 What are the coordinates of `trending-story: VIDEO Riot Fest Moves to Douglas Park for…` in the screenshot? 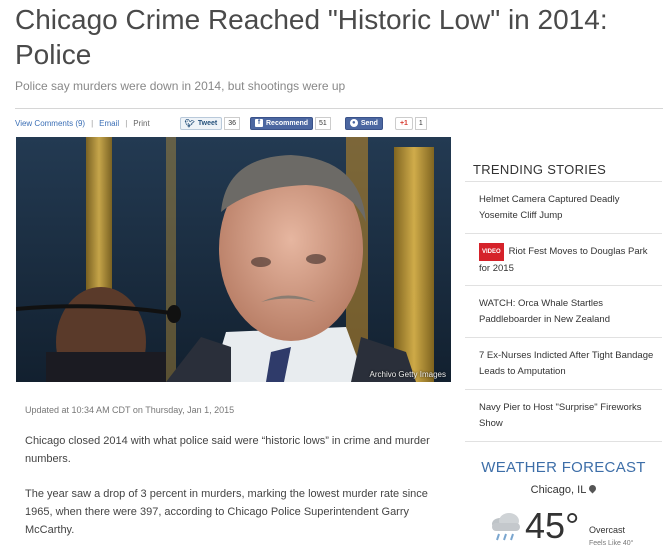 It's located at (563, 260).